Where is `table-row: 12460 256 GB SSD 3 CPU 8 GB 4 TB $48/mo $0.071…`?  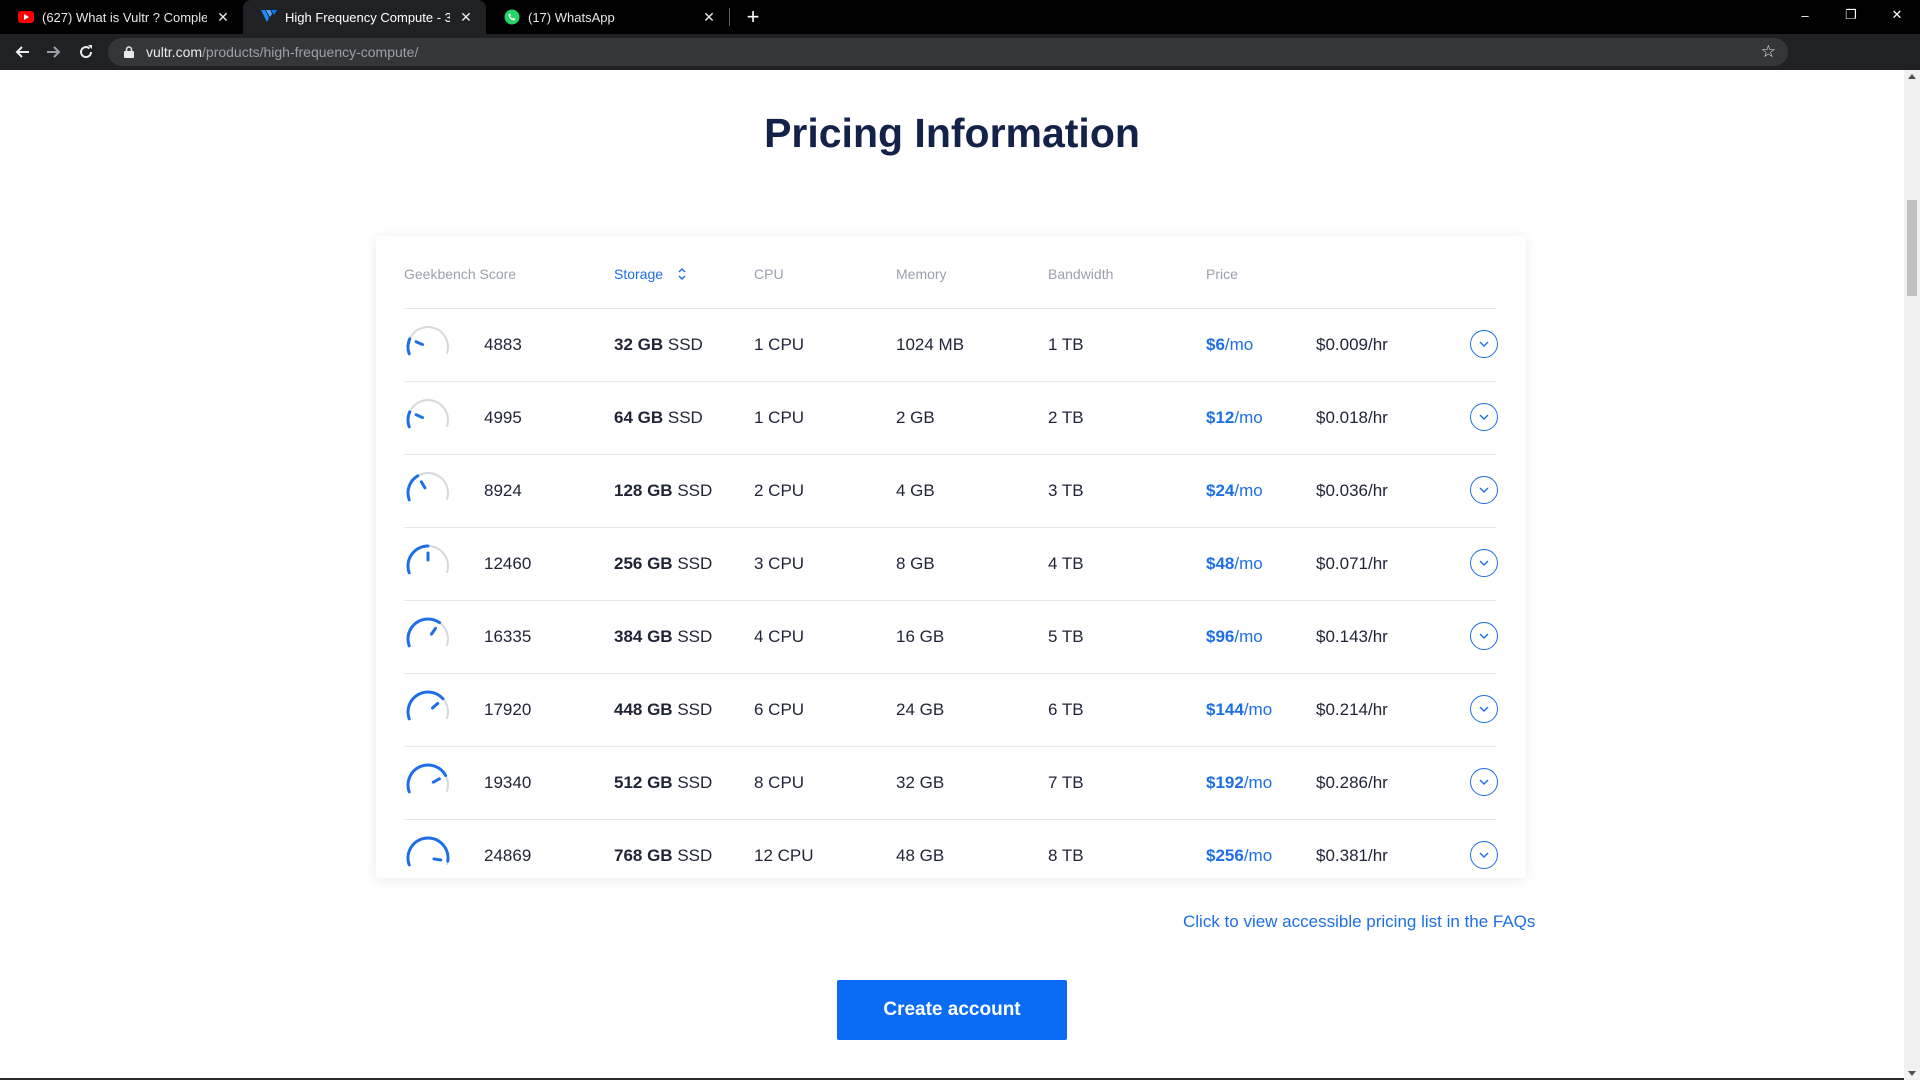
table-row: 12460 256 GB SSD 3 CPU 8 GB 4 TB $48/mo $0.071… is located at coordinates (951, 564).